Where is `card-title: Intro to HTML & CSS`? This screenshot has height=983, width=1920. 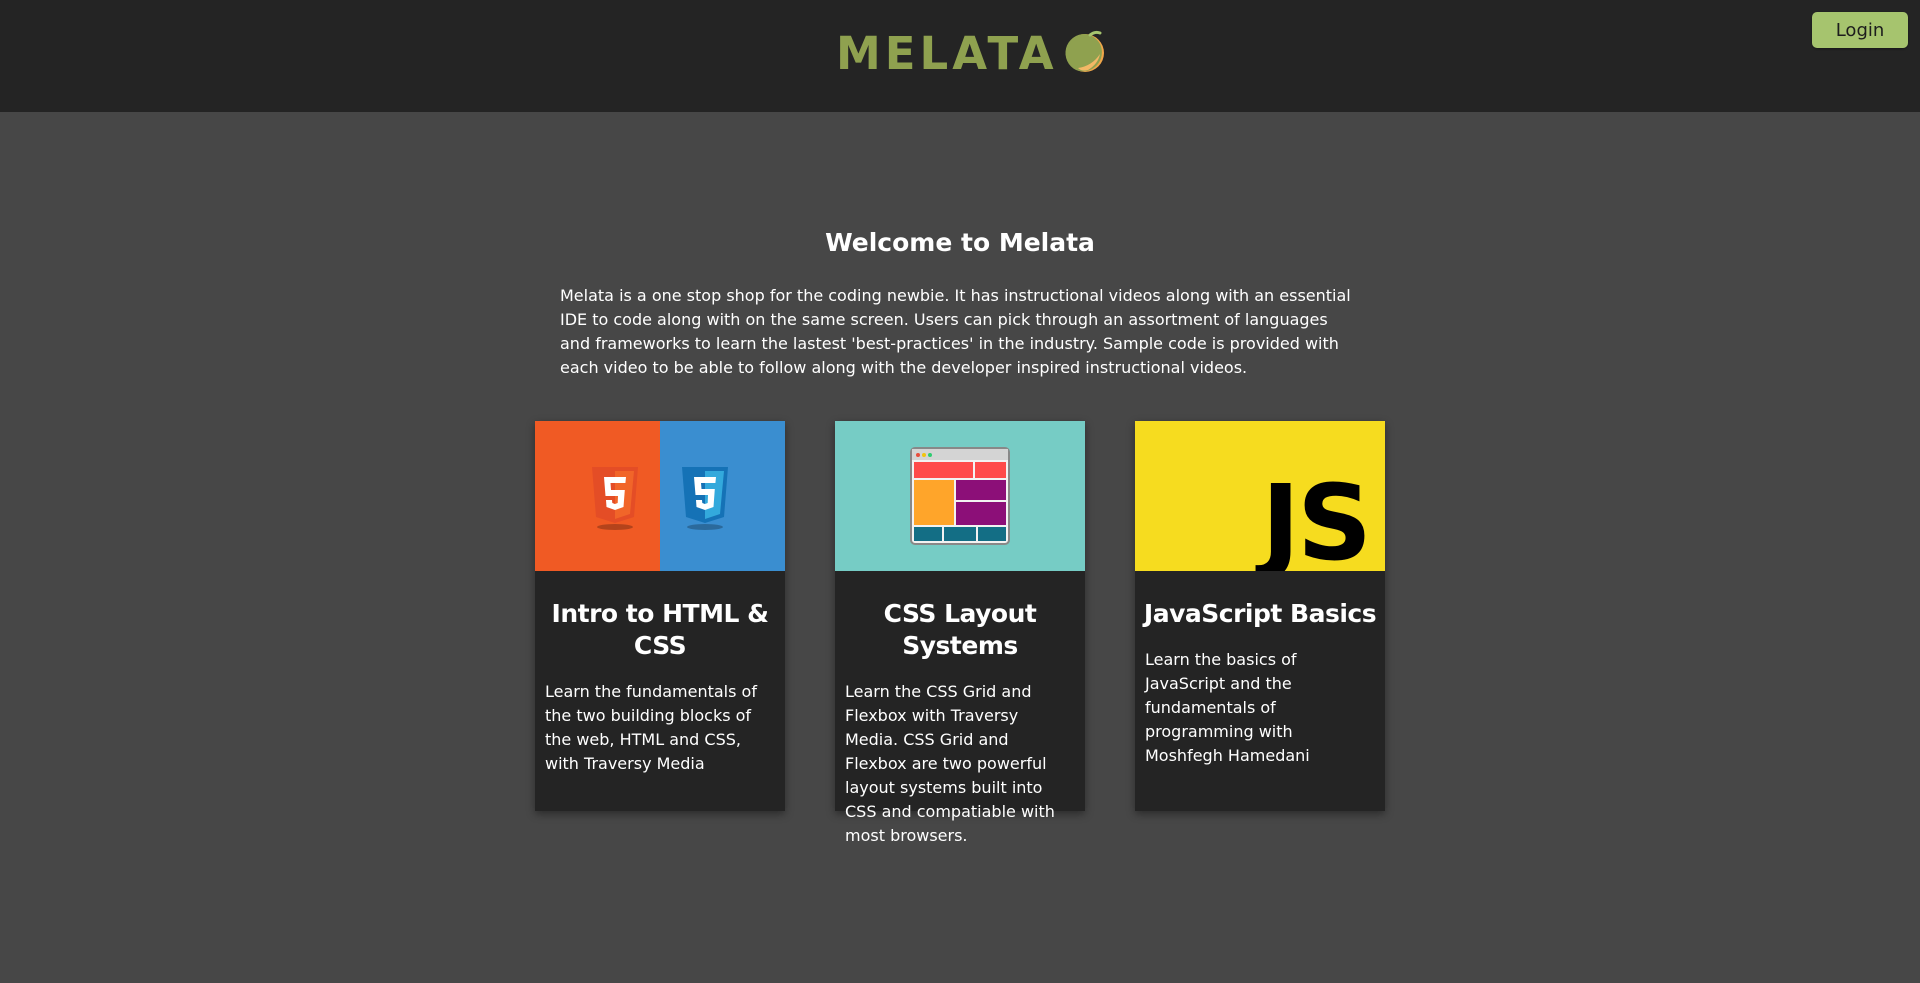 card-title: Intro to HTML & CSS is located at coordinates (660, 629).